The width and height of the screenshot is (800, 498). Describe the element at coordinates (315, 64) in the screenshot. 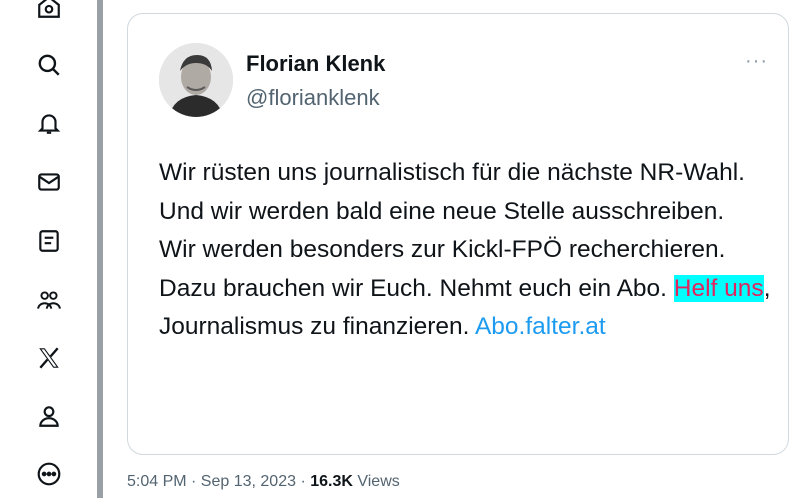

I see `author-name: Florian Klenk` at that location.